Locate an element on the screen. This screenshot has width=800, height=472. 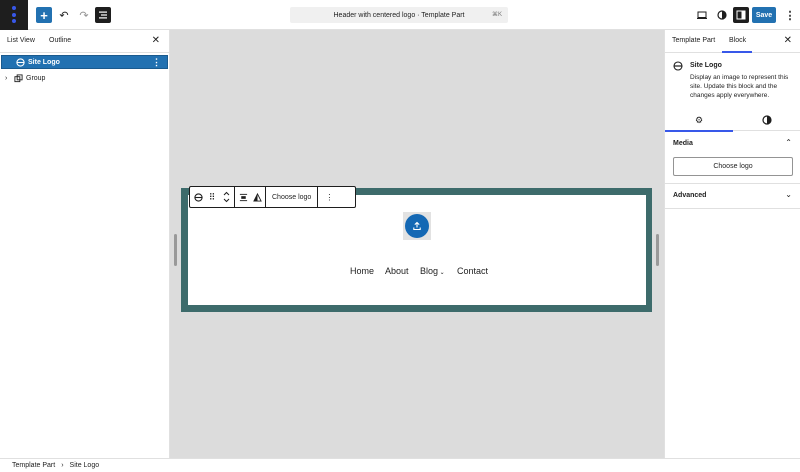
sidebar-icon is located at coordinates (741, 15).